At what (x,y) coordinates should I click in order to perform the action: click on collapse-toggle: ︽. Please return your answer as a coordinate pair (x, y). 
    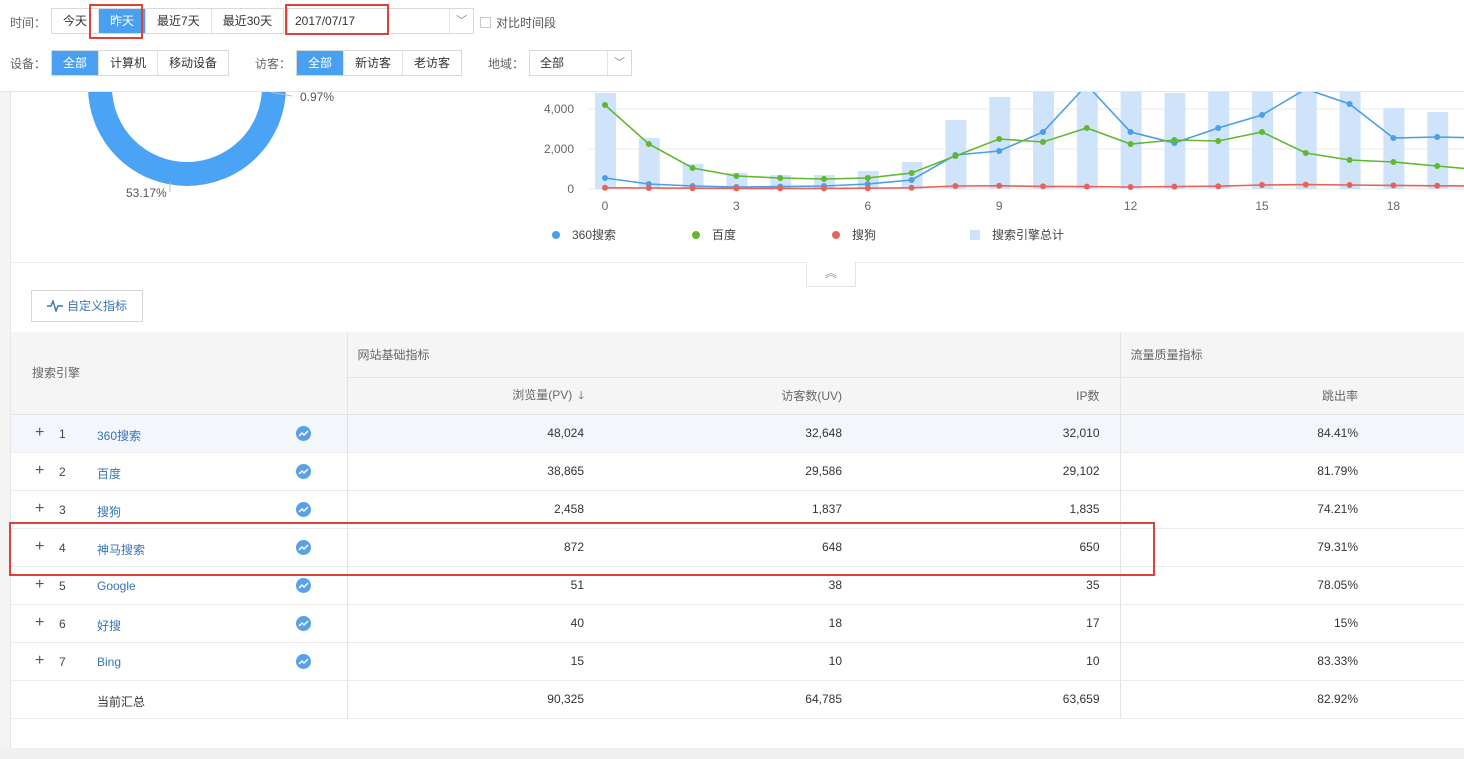
    Looking at the image, I should click on (831, 274).